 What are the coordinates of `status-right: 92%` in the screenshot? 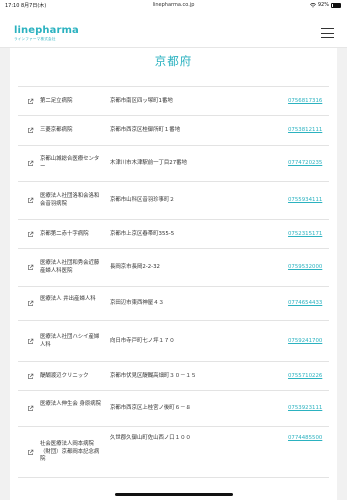 It's located at (325, 5).